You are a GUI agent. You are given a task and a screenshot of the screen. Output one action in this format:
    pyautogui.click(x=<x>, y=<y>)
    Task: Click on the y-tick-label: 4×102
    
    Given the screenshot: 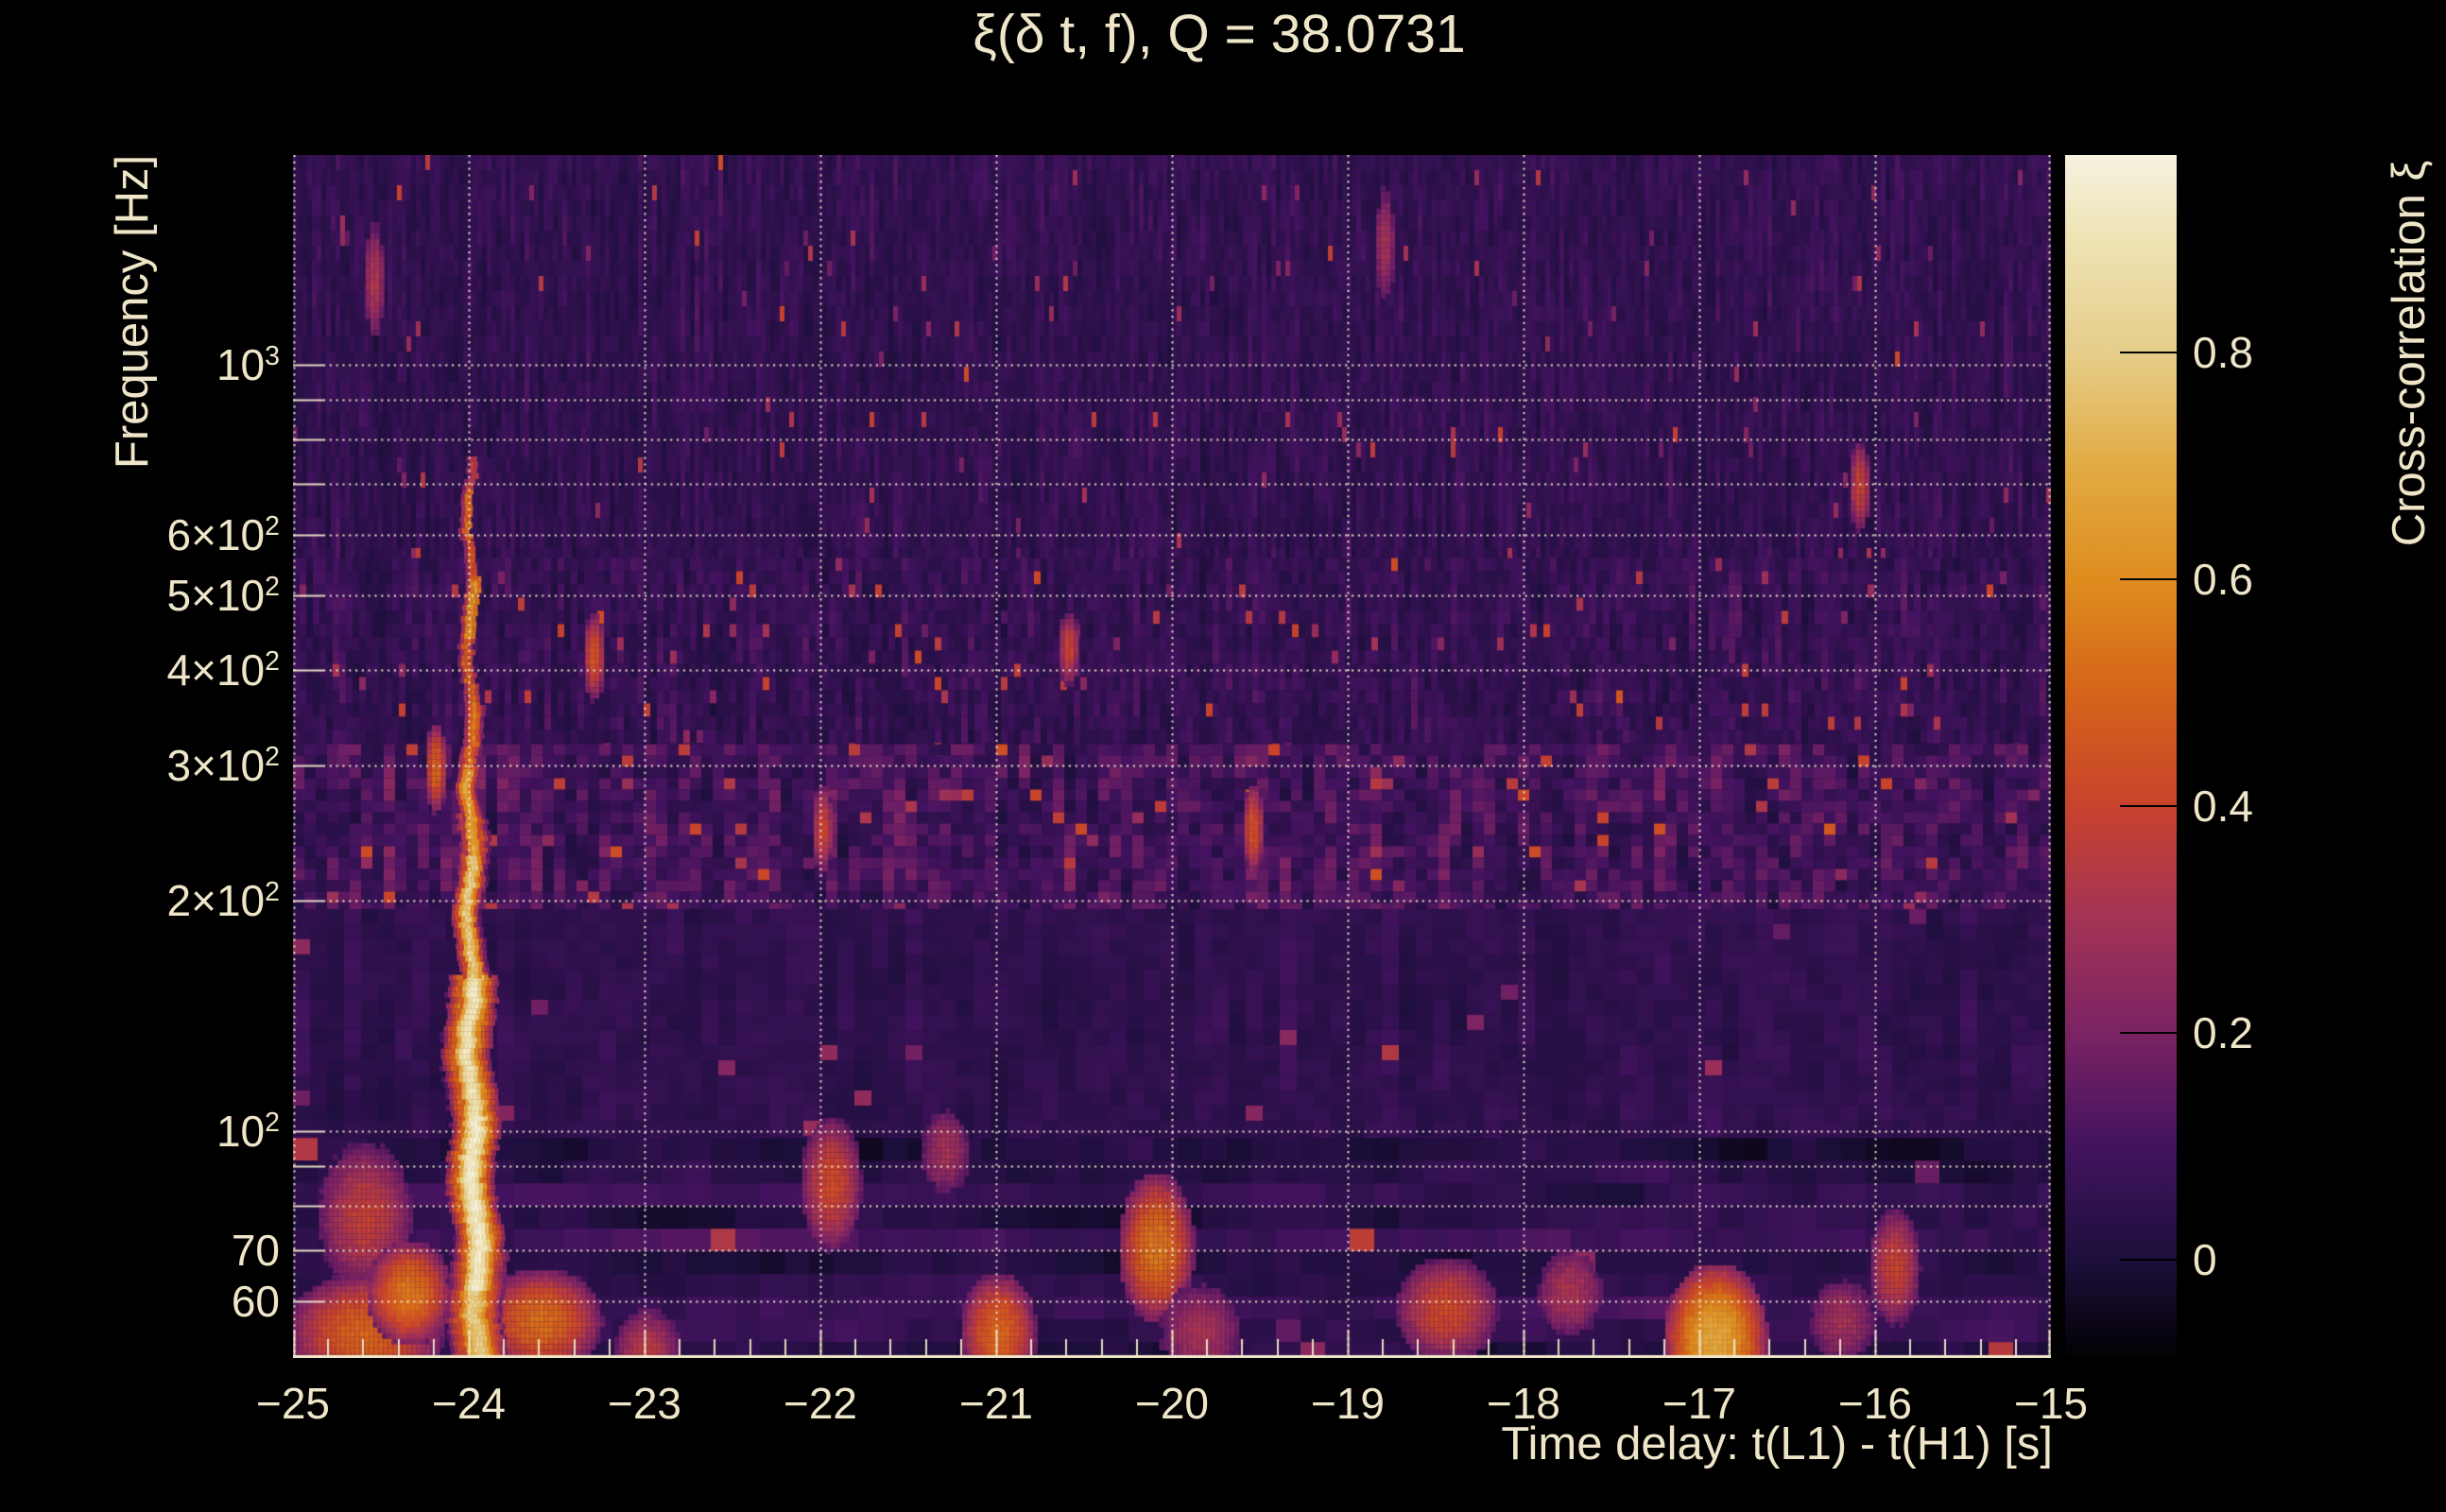 What is the action you would take?
    pyautogui.click(x=223, y=670)
    